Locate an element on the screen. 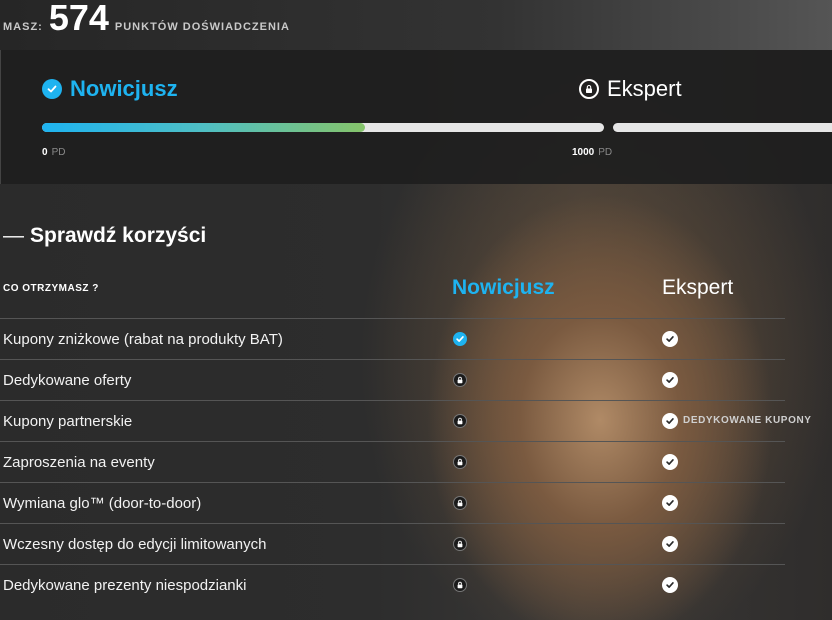 Image resolution: width=832 pixels, height=620 pixels. current-level-label: Nowicjusz is located at coordinates (124, 88).